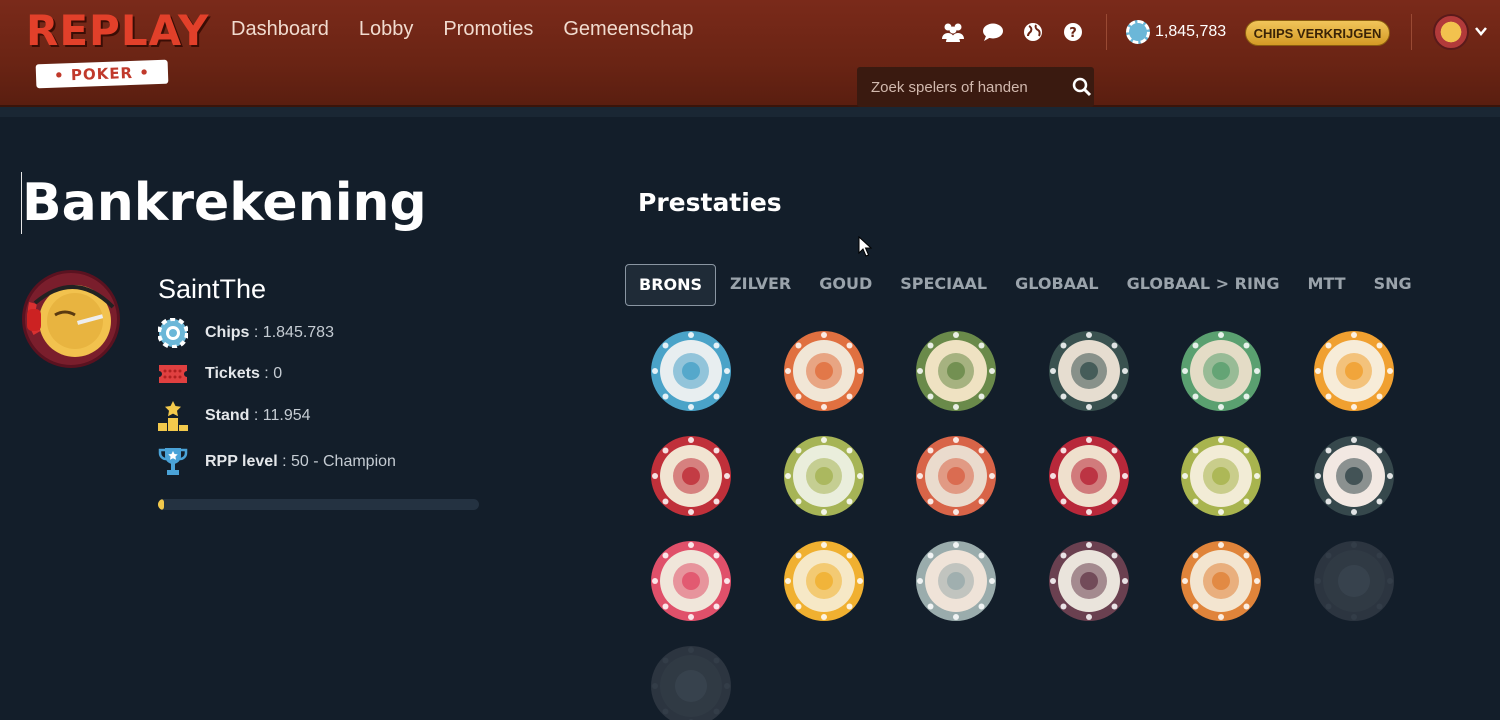 This screenshot has width=1500, height=720. Describe the element at coordinates (343, 461) in the screenshot. I see `stat-value: 50 - Champion` at that location.